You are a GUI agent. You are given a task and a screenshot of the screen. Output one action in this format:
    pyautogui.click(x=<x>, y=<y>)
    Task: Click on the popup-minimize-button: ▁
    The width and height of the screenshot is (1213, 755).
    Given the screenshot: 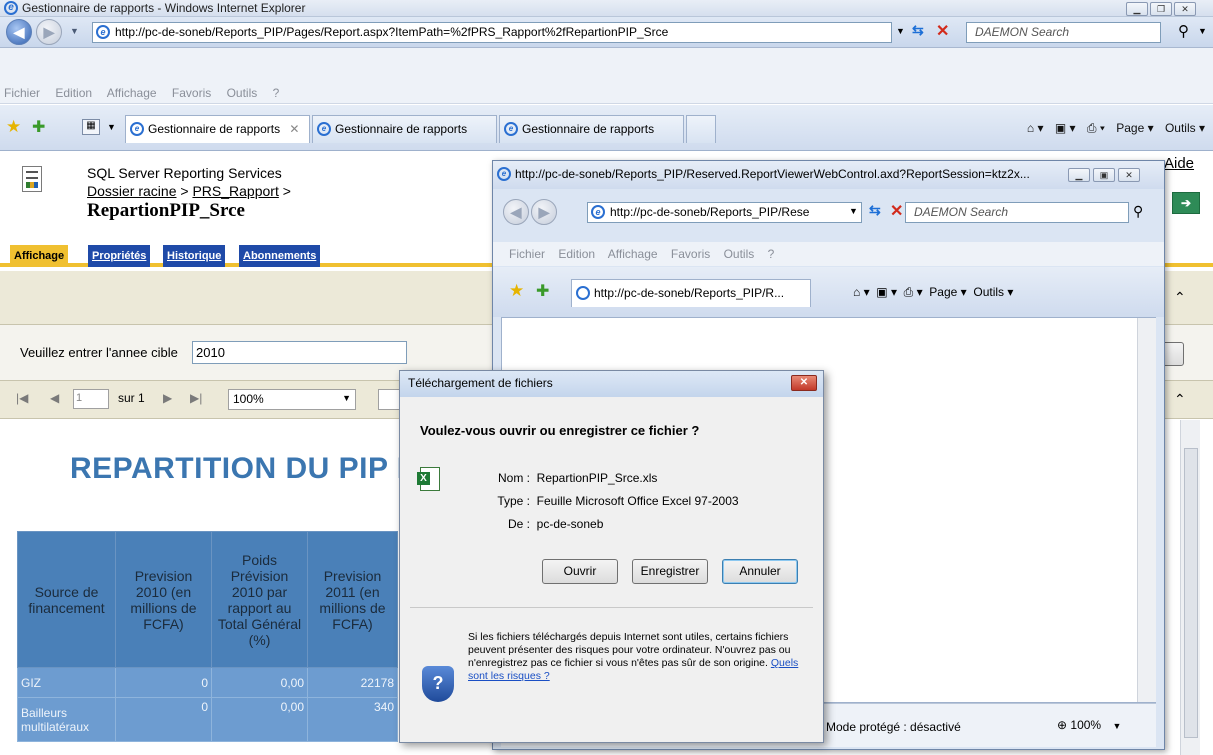 What is the action you would take?
    pyautogui.click(x=1079, y=175)
    